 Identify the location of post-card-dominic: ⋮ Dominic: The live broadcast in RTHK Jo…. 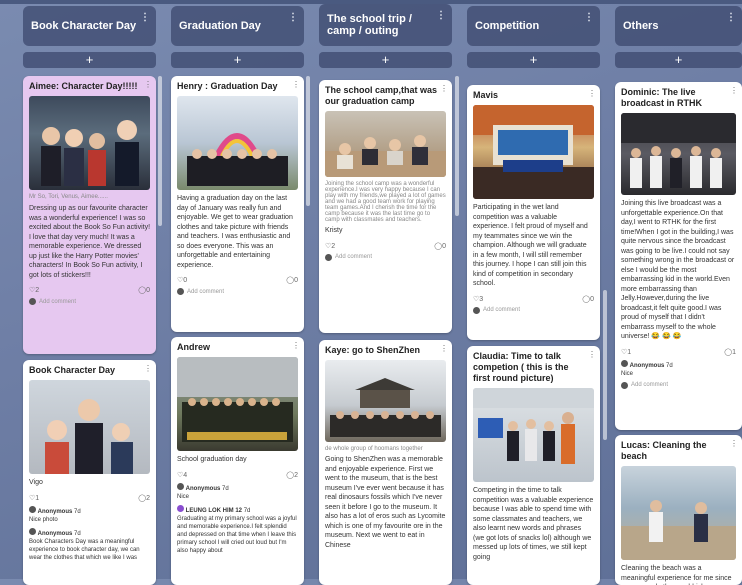
(678, 256).